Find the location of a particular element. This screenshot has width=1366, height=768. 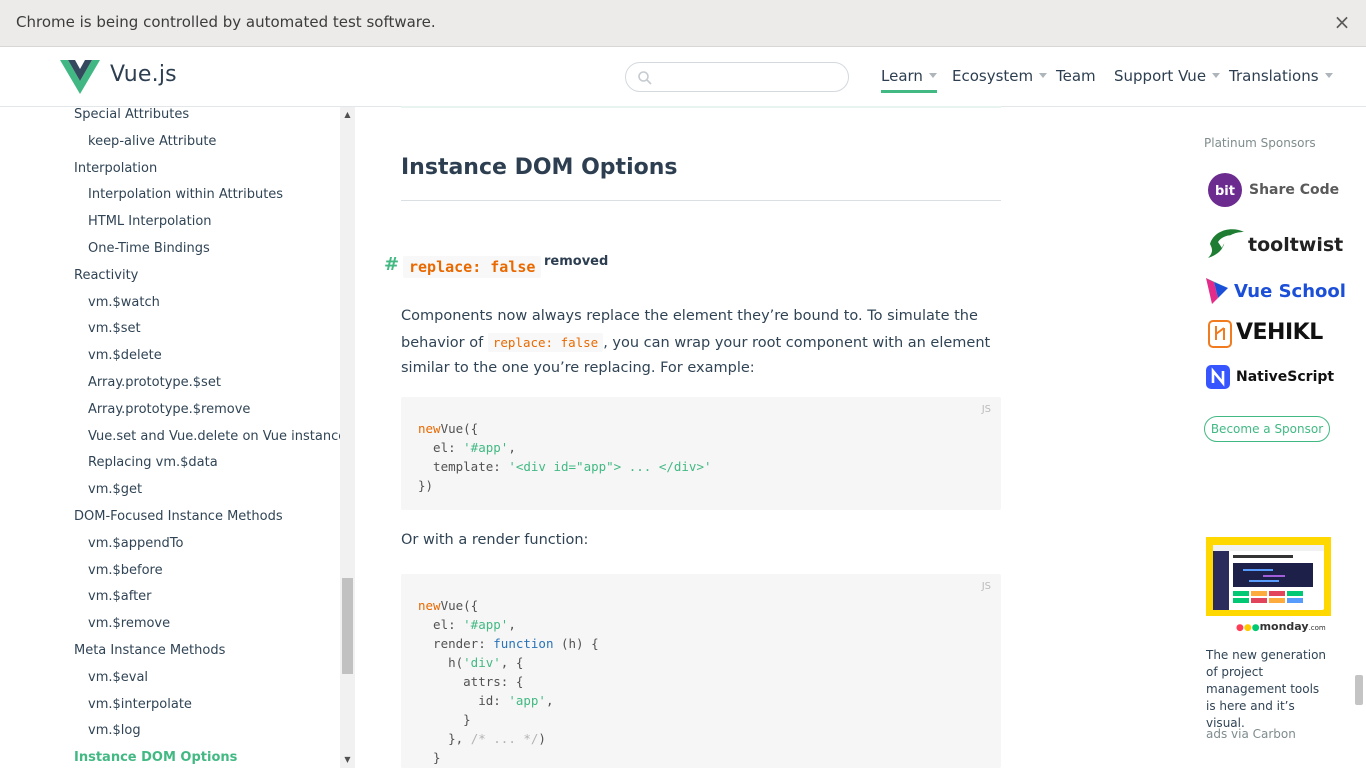

sidebar-item: keep-alive Attribute is located at coordinates (152, 141).